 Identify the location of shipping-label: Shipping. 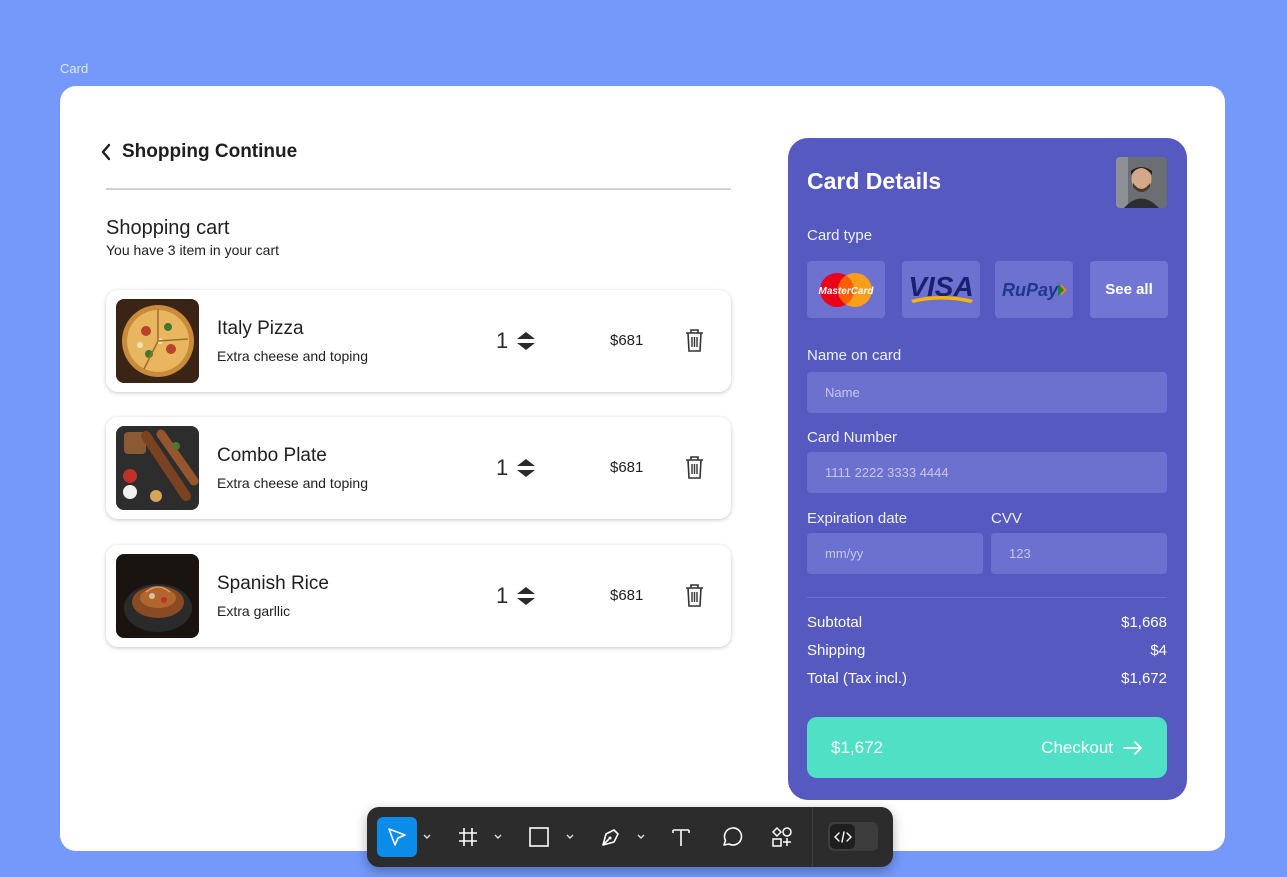
(836, 650).